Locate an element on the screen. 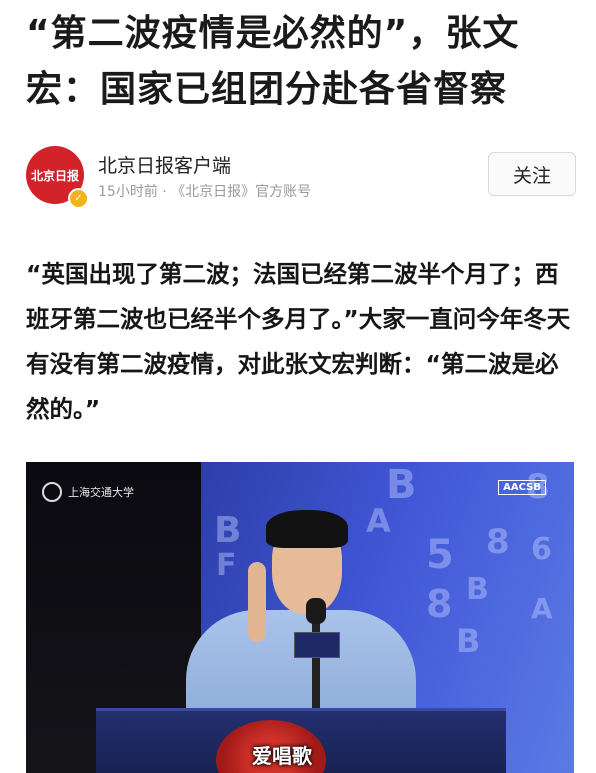 Image resolution: width=596 pixels, height=773 pixels. microphone-flag is located at coordinates (317, 645).